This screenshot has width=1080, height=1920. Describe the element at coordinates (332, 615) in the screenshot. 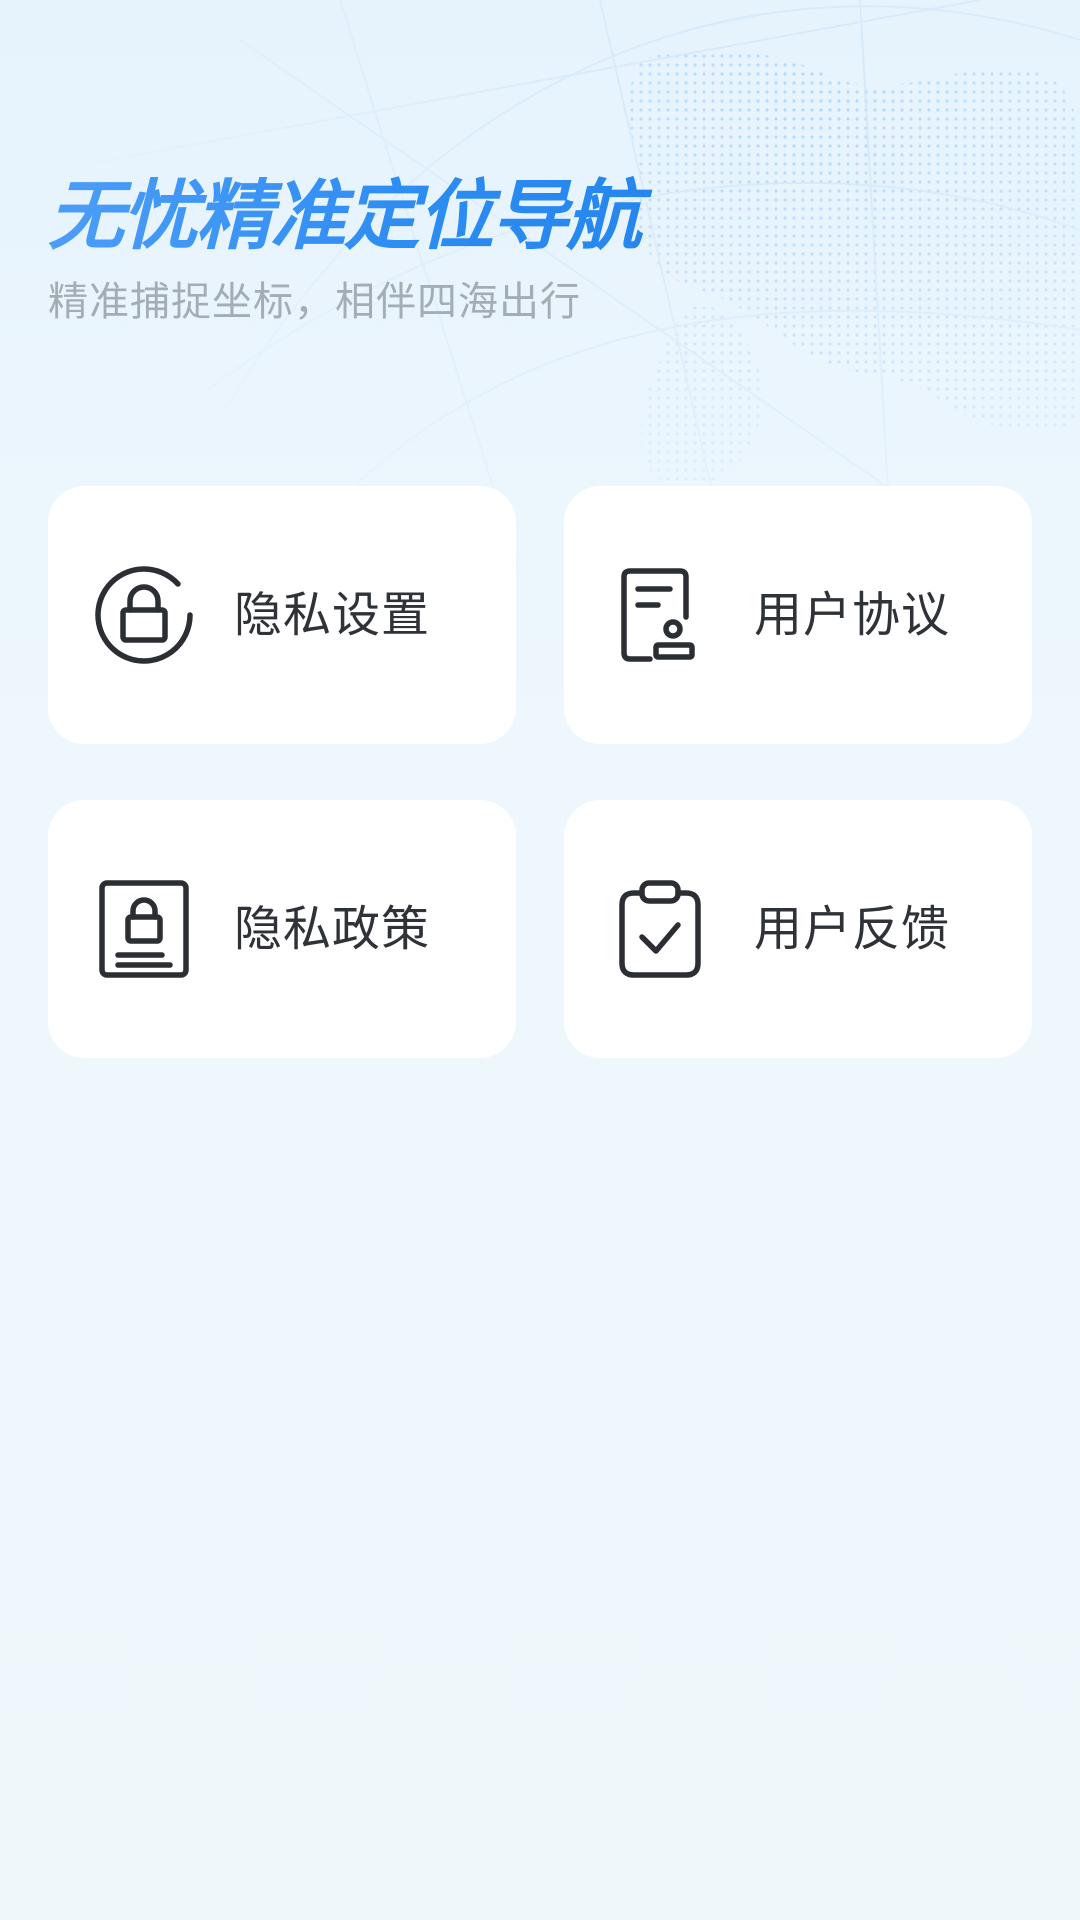

I see `privacy-settings-label: 隐私设置` at that location.